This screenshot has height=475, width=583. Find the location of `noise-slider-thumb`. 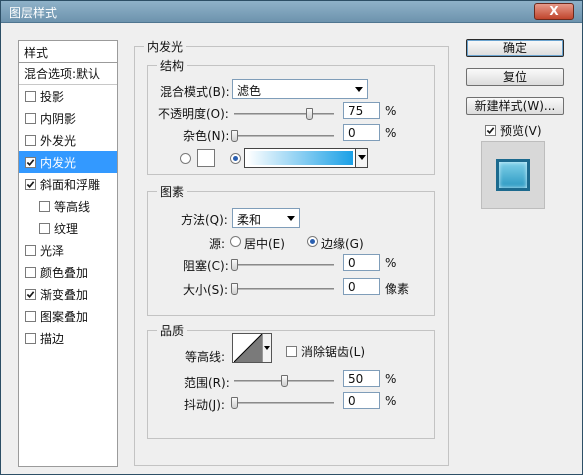

noise-slider-thumb is located at coordinates (234, 136).